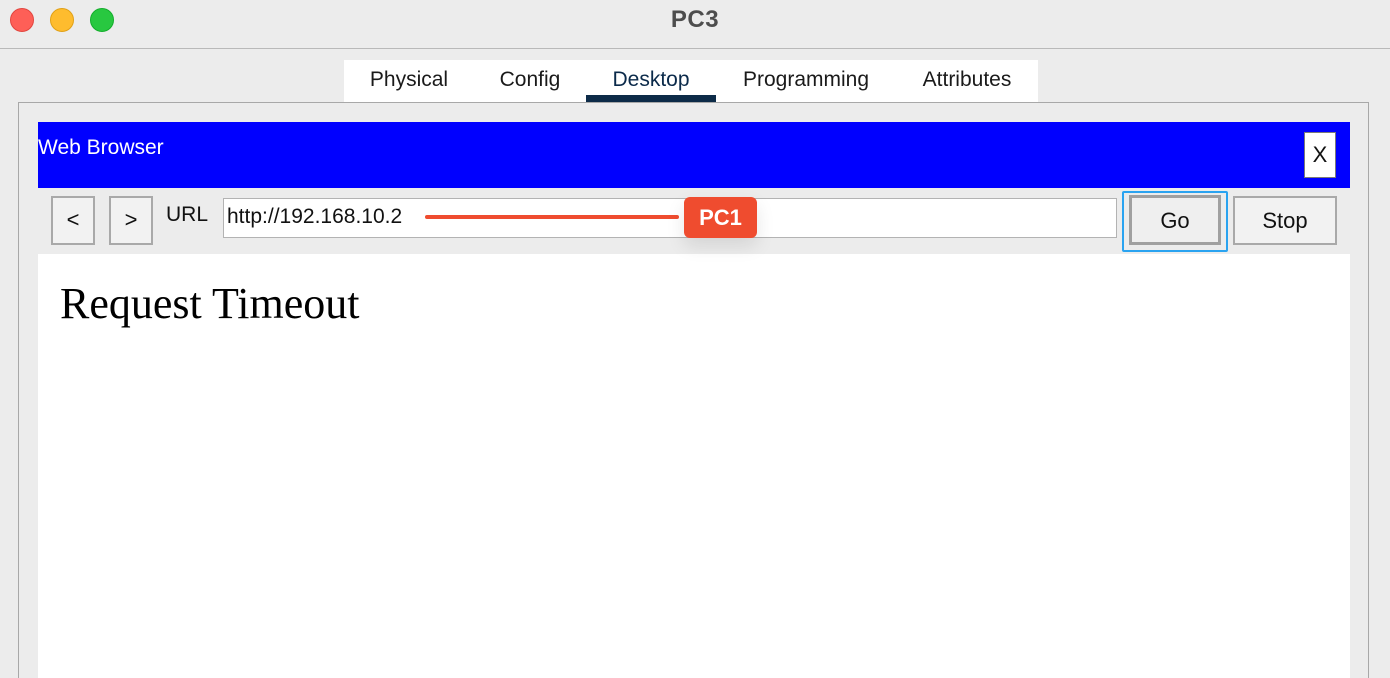  What do you see at coordinates (695, 19) in the screenshot?
I see `window-title: PC3` at bounding box center [695, 19].